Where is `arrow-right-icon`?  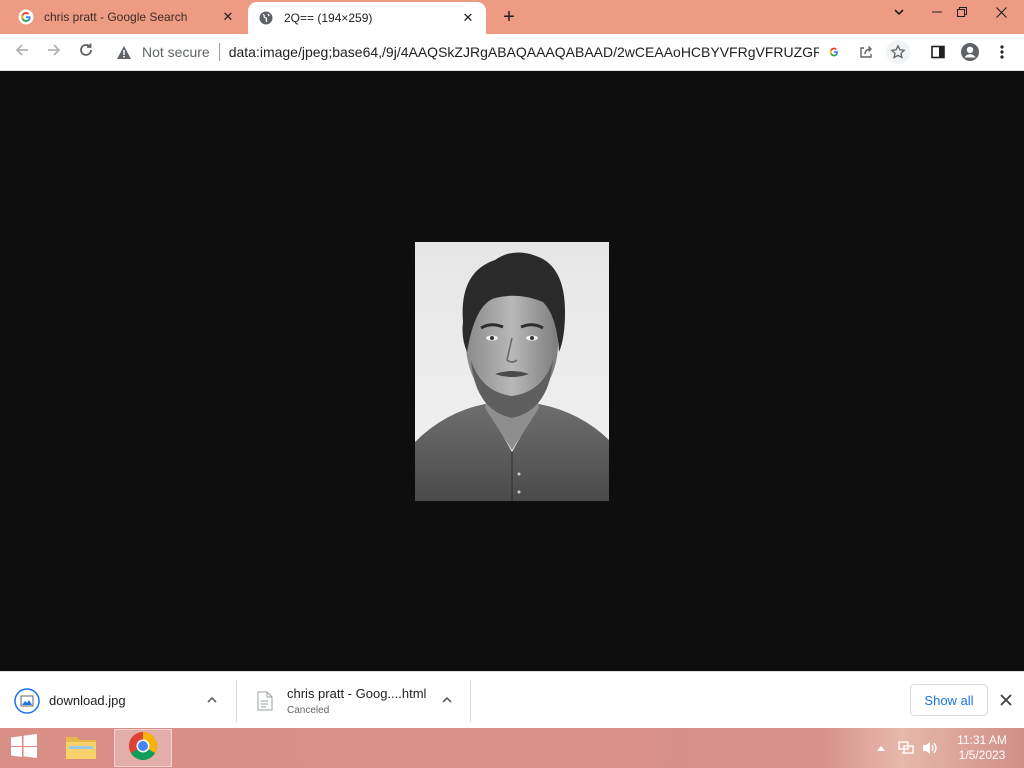
arrow-right-icon is located at coordinates (54, 52).